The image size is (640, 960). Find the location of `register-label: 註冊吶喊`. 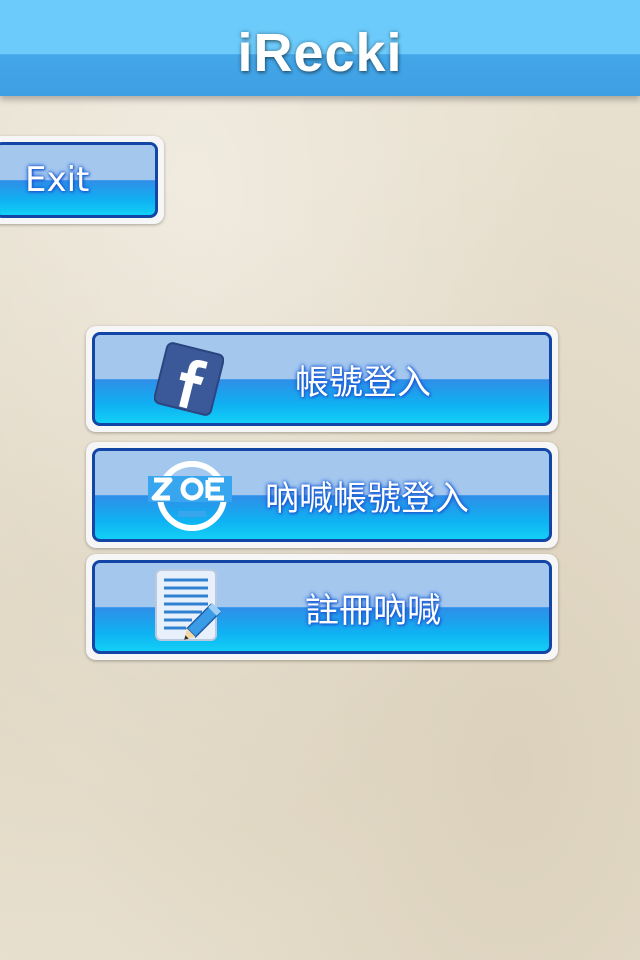

register-label: 註冊吶喊 is located at coordinates (373, 610).